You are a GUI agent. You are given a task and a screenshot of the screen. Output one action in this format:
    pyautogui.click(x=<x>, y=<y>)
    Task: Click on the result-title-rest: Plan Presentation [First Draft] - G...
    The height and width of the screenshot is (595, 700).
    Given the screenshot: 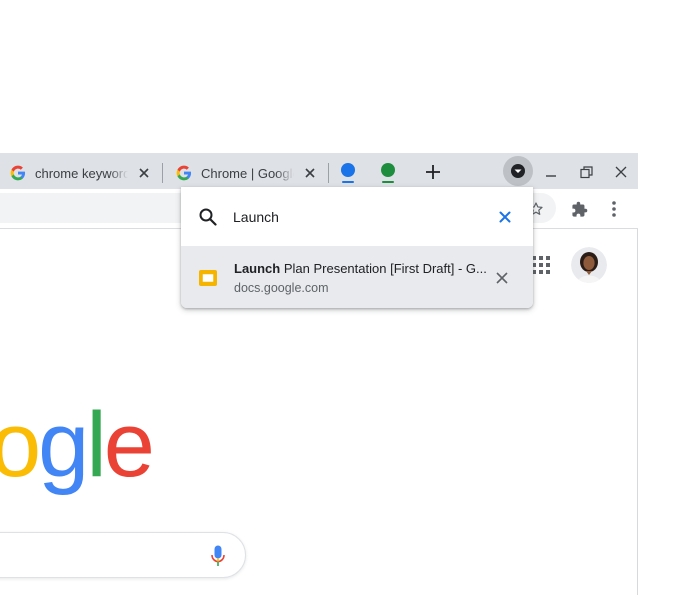 What is the action you would take?
    pyautogui.click(x=383, y=268)
    